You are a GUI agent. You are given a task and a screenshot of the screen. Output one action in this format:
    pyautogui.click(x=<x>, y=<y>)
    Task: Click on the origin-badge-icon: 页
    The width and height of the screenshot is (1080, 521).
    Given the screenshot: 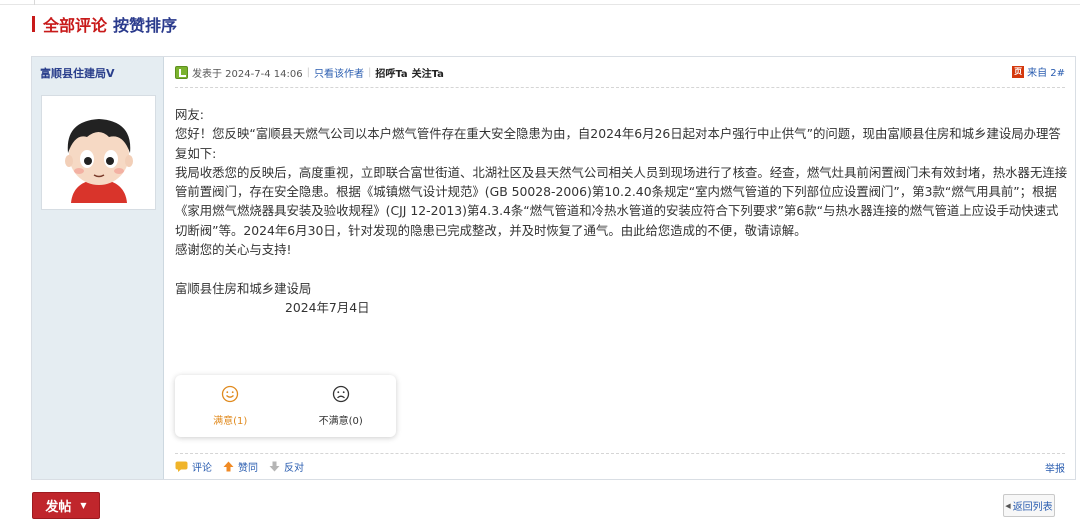 What is the action you would take?
    pyautogui.click(x=1018, y=71)
    